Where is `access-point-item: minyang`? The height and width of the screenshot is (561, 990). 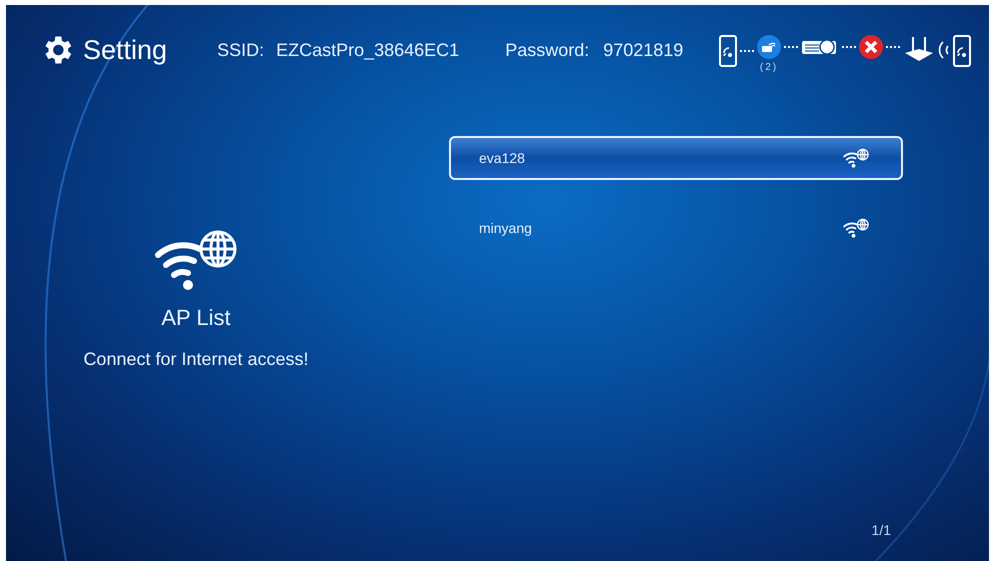 access-point-item: minyang is located at coordinates (676, 228).